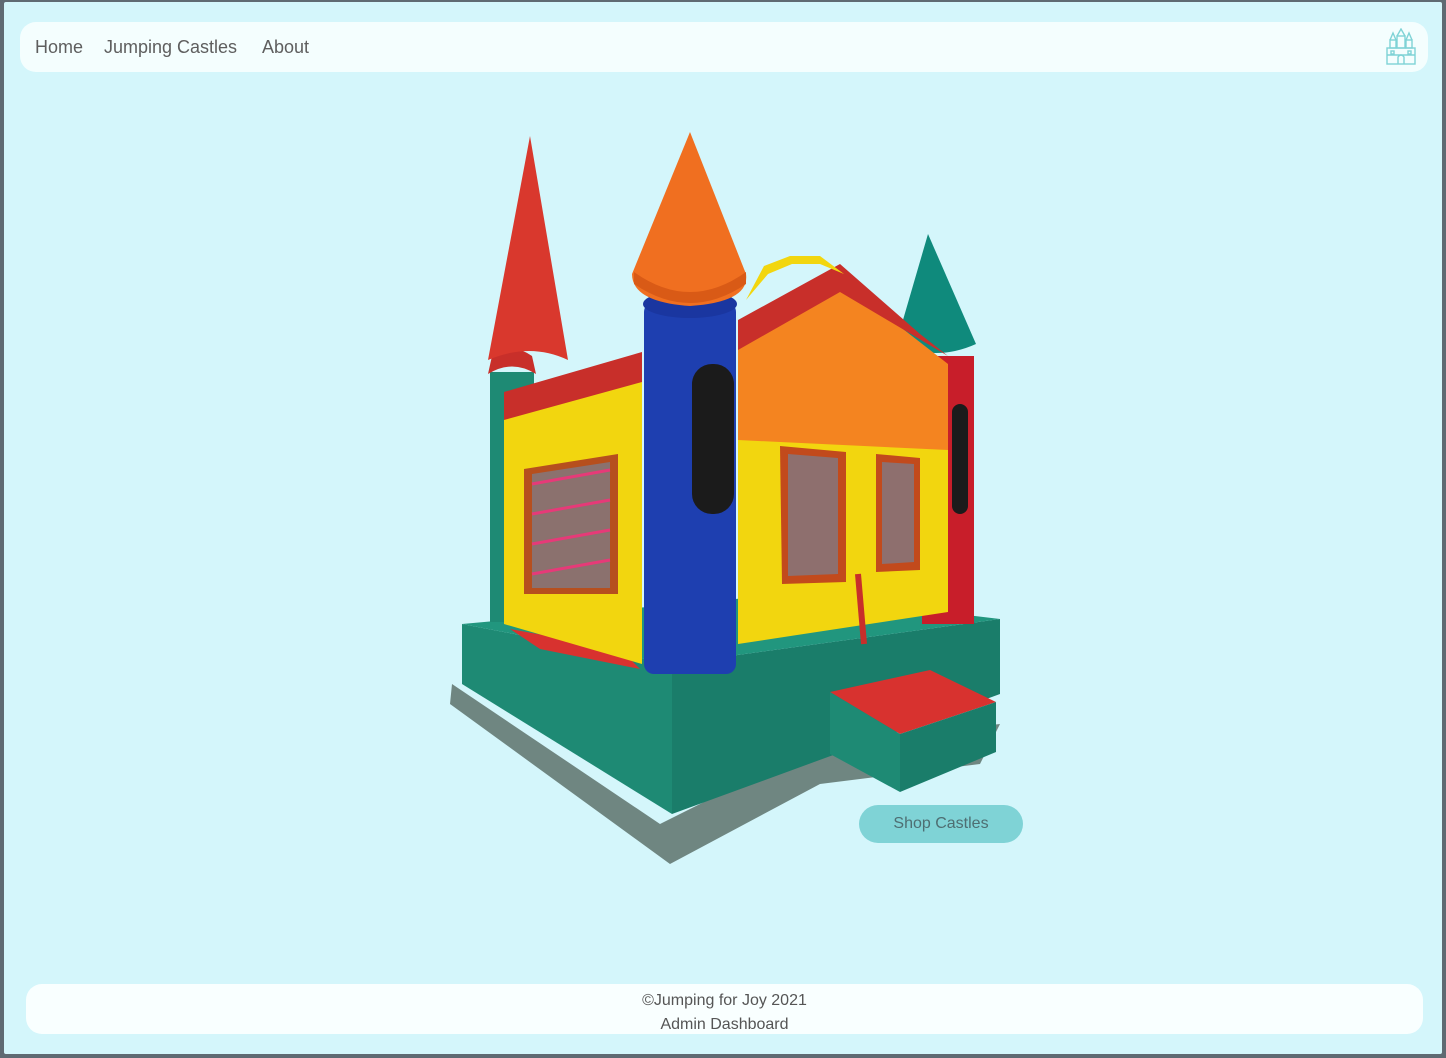  I want to click on admin-dashboard-link: Admin Dashboard, so click(724, 1025).